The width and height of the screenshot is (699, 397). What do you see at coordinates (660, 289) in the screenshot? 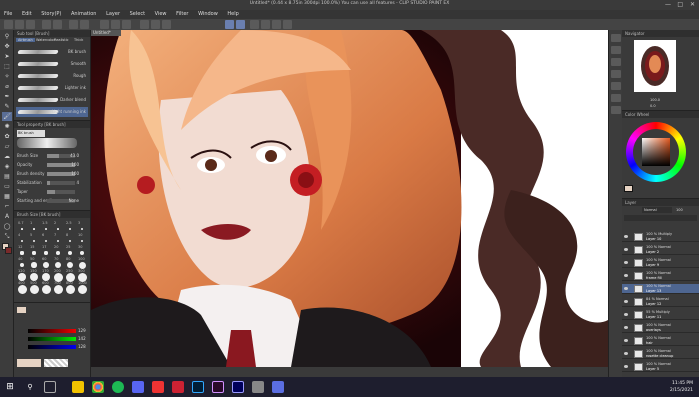
I see `layer-row: 100 % Normal Layer 13` at bounding box center [660, 289].